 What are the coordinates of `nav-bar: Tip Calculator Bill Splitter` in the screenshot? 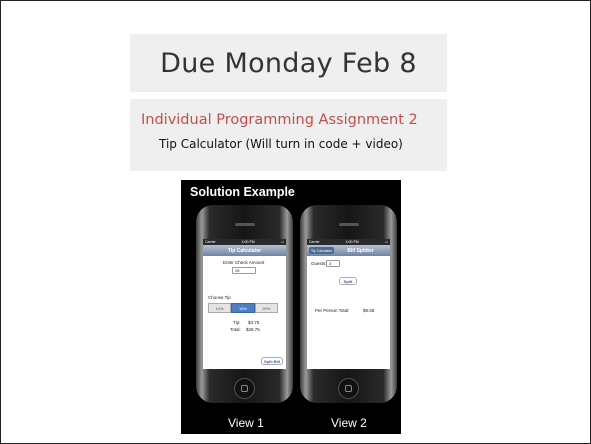 It's located at (348, 250).